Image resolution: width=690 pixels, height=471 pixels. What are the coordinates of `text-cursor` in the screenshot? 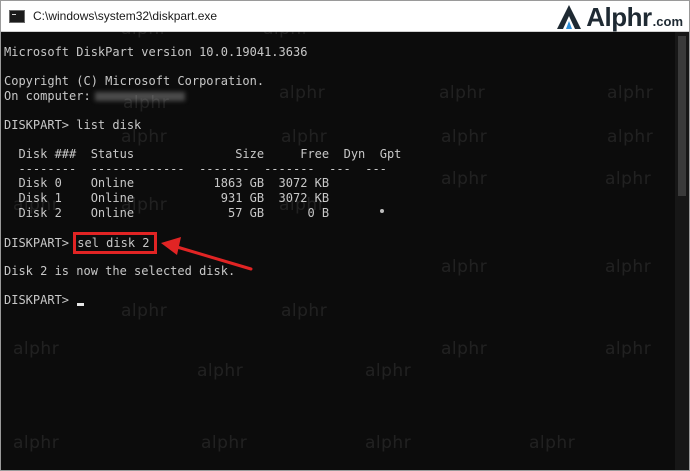 It's located at (81, 305).